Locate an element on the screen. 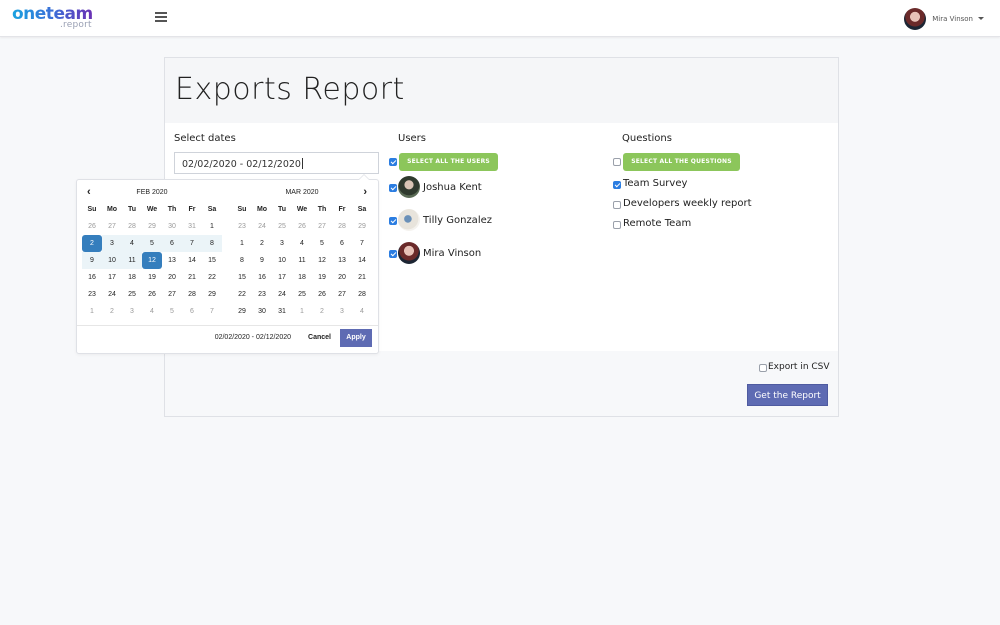  chevron-left-icon: ‹ is located at coordinates (89, 192).